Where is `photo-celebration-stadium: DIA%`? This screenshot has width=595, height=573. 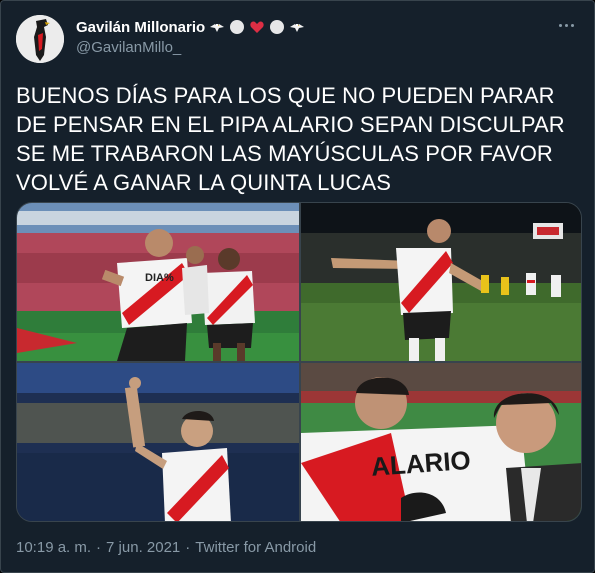 photo-celebration-stadium: DIA% is located at coordinates (158, 282).